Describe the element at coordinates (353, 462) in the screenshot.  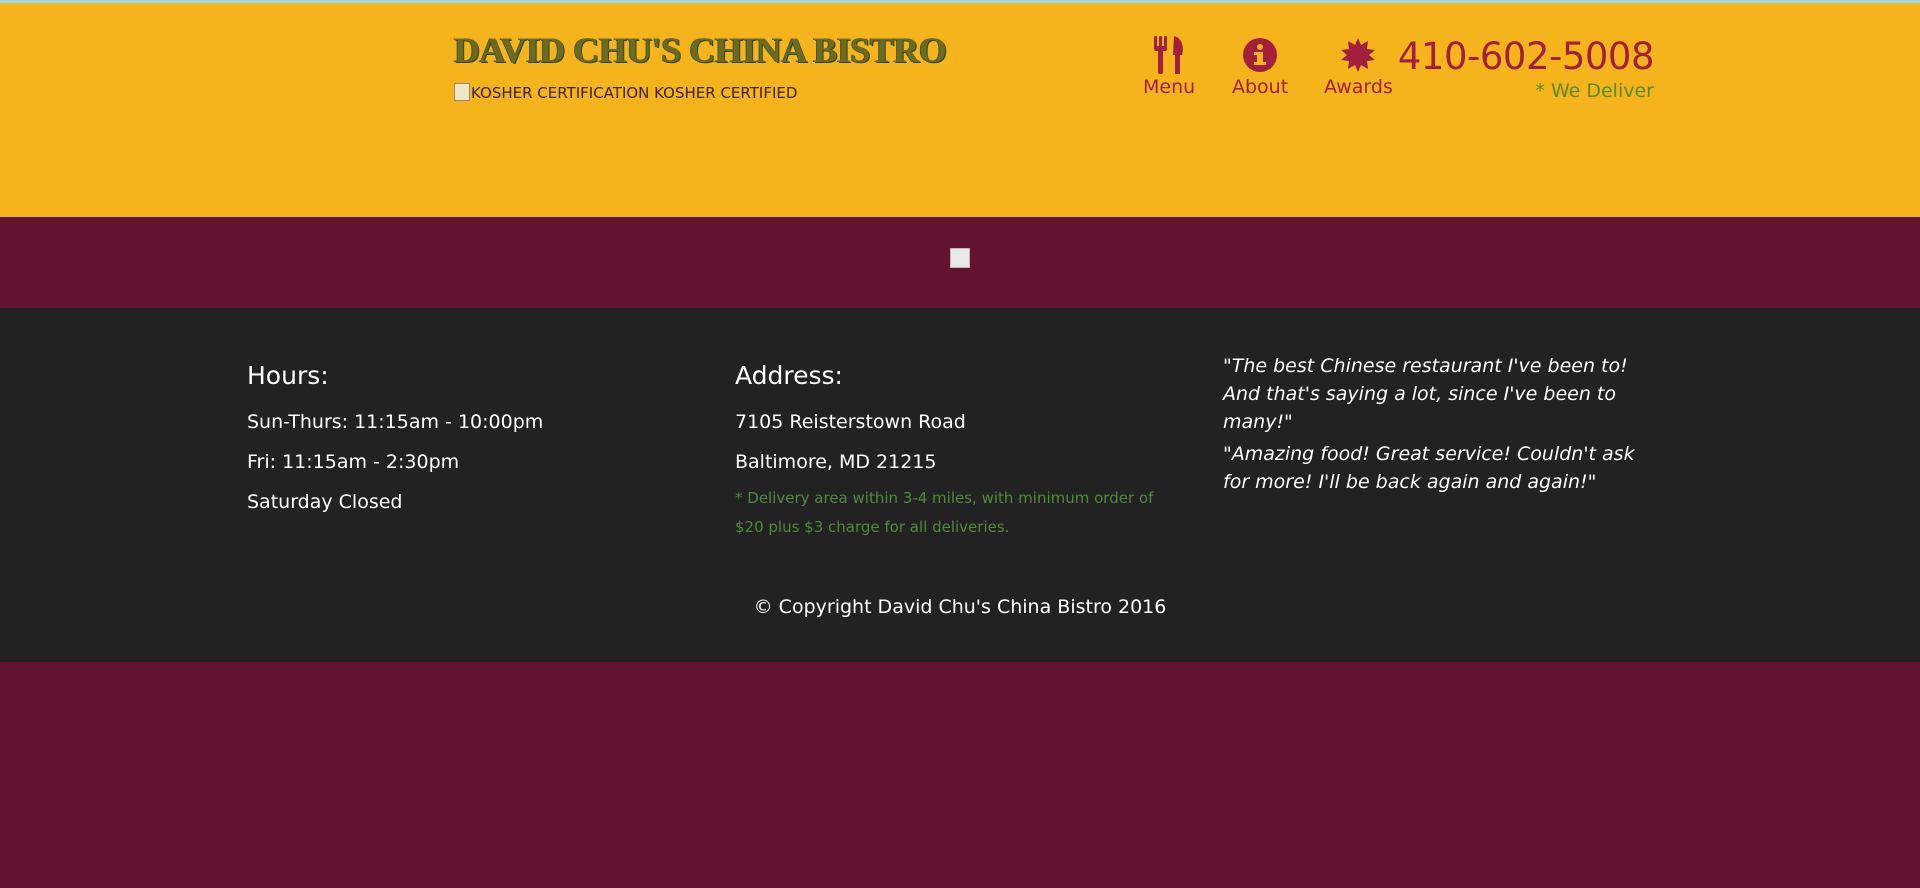
I see `hours-line: Fri: 11:15am - 2:30pm` at that location.